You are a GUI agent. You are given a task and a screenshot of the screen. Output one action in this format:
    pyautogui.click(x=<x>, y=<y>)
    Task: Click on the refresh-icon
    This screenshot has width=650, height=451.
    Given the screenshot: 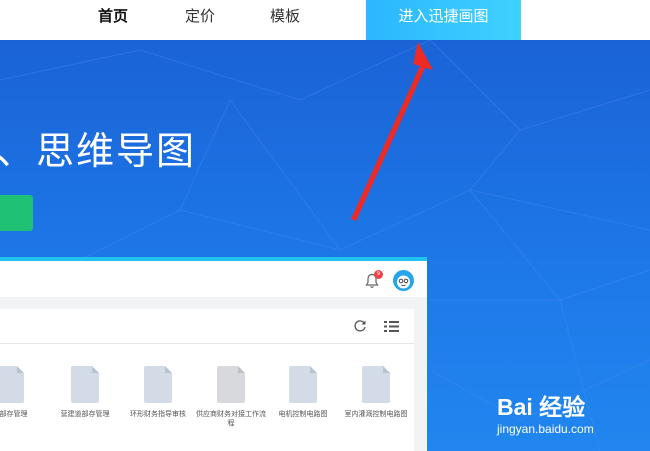 What is the action you would take?
    pyautogui.click(x=360, y=326)
    